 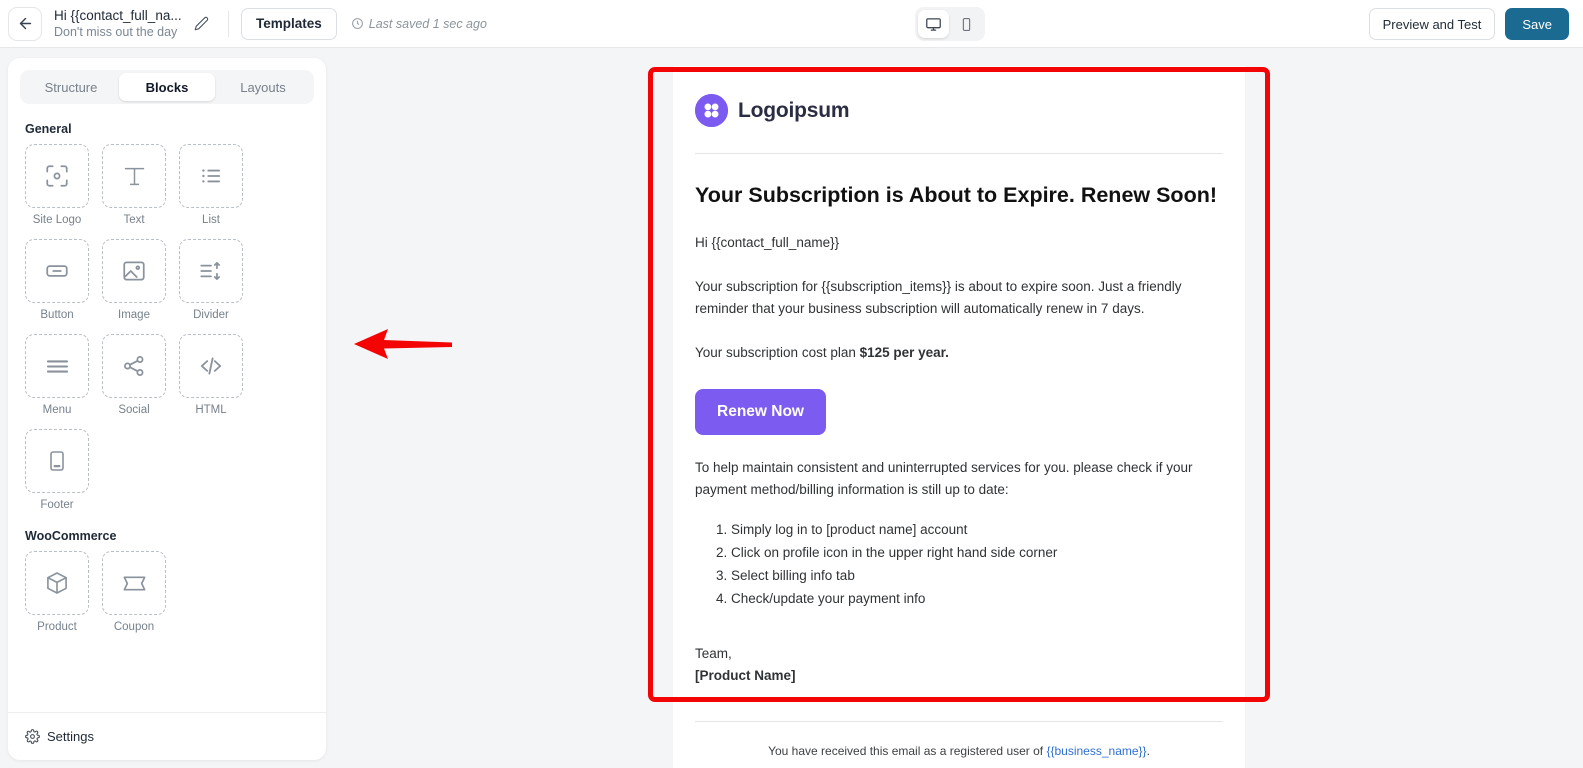 I want to click on email-logo-block: Logoipsum, so click(x=959, y=110).